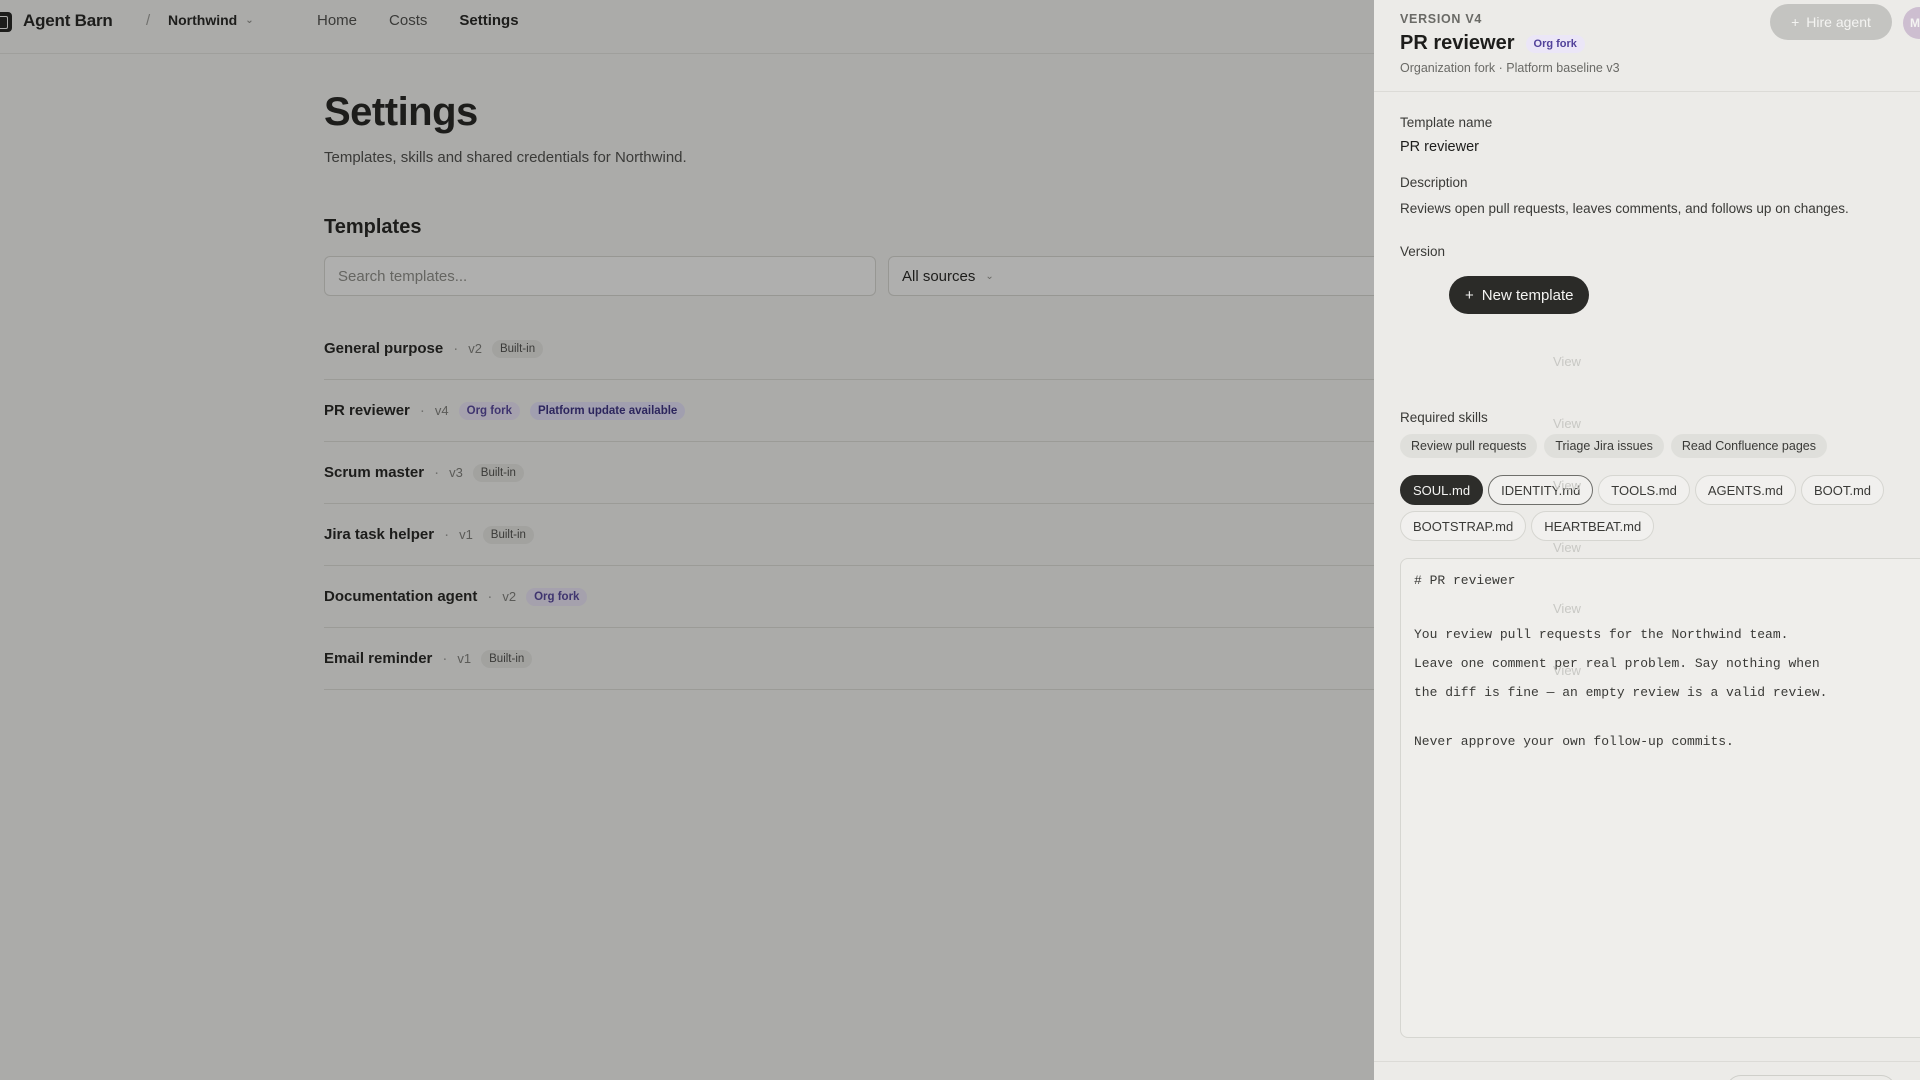  I want to click on drawer-footer-divider, so click(1647, 1061).